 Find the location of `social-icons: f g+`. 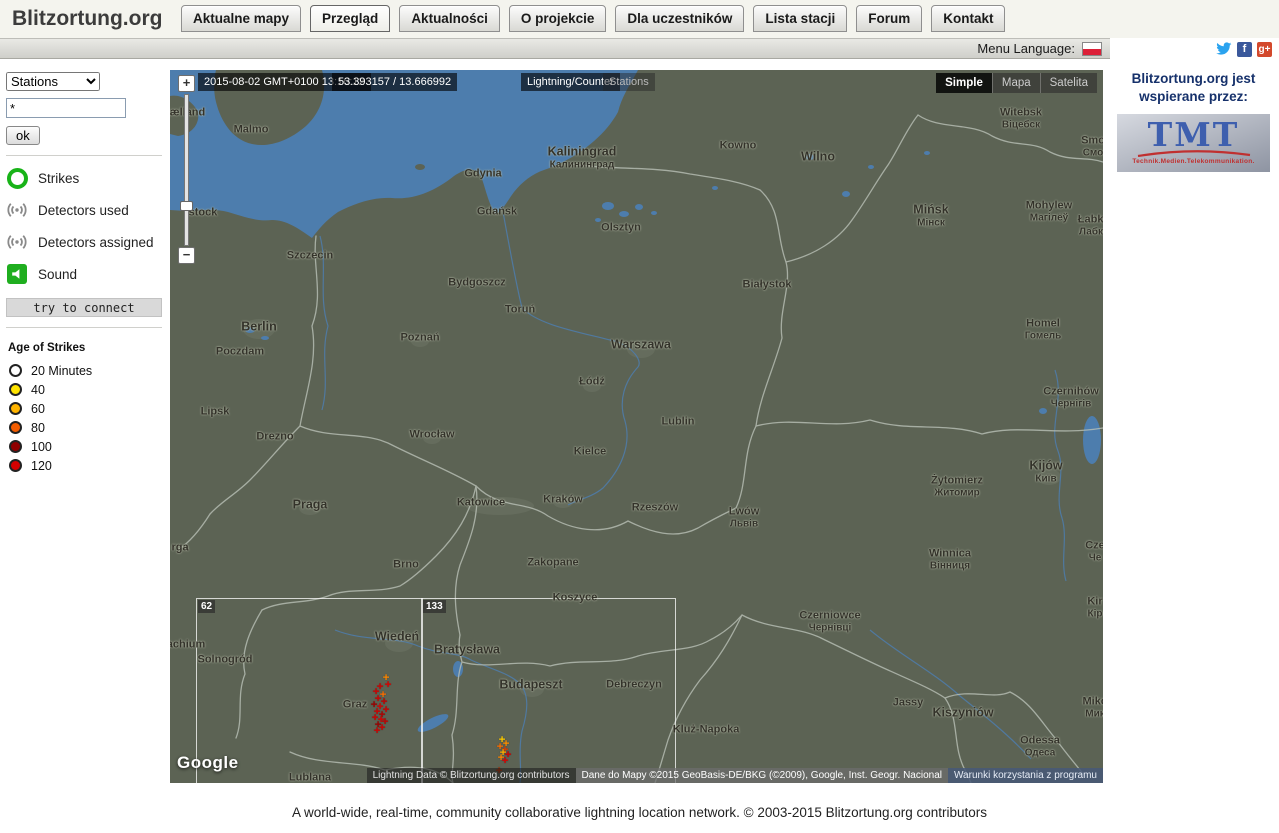

social-icons: f g+ is located at coordinates (1243, 49).